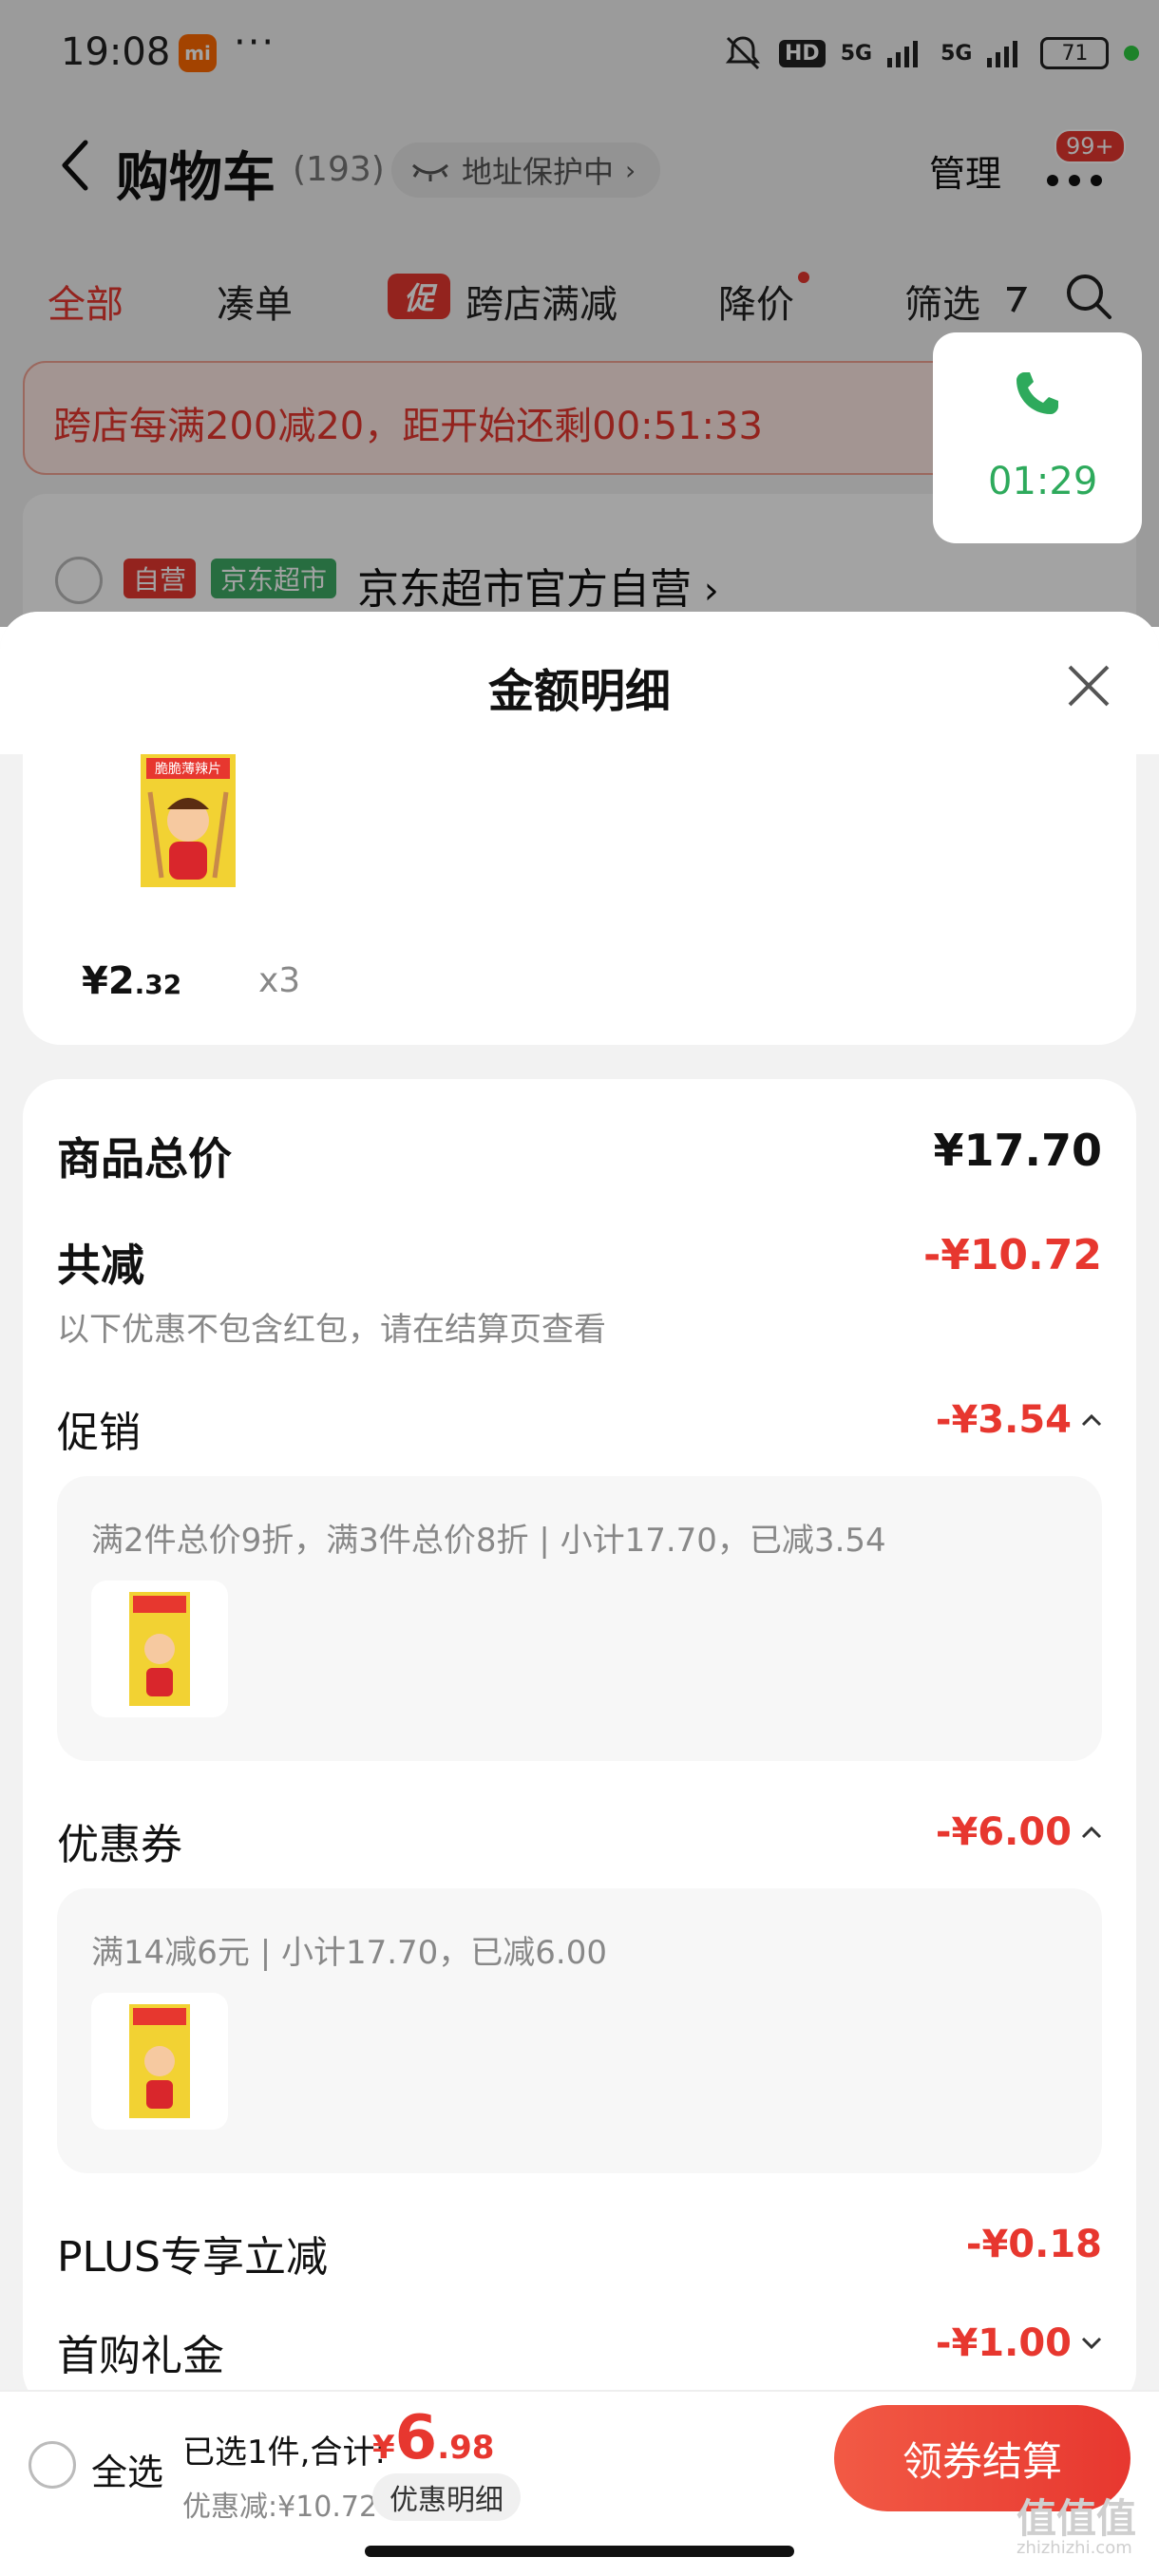 This screenshot has height=2576, width=1159. Describe the element at coordinates (1017, 1150) in the screenshot. I see `total-price-value: ¥17.70` at that location.